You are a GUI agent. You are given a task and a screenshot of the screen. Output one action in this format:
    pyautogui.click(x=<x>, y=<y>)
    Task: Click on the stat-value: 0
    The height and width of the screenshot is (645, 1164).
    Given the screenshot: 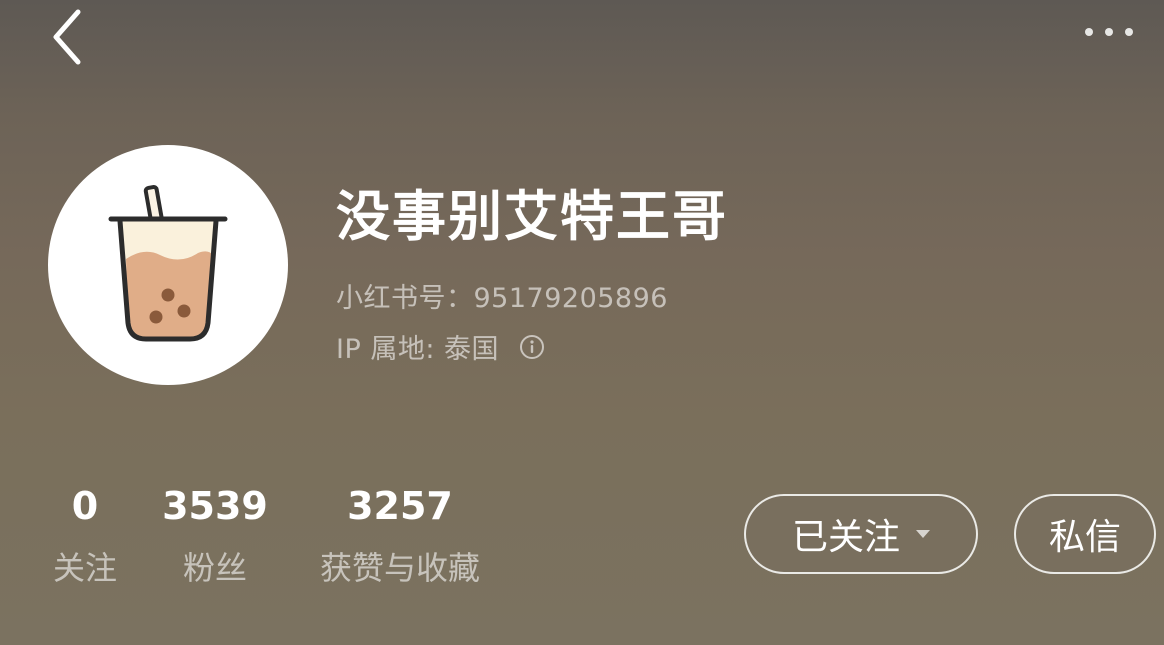 What is the action you would take?
    pyautogui.click(x=85, y=506)
    